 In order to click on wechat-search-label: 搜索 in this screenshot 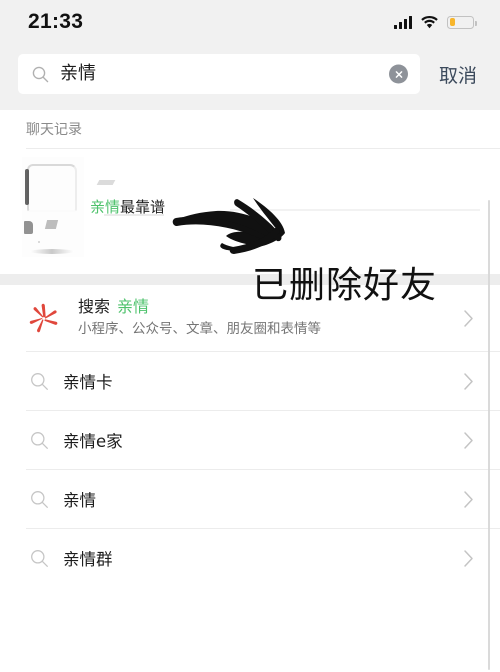, I will do `click(94, 306)`.